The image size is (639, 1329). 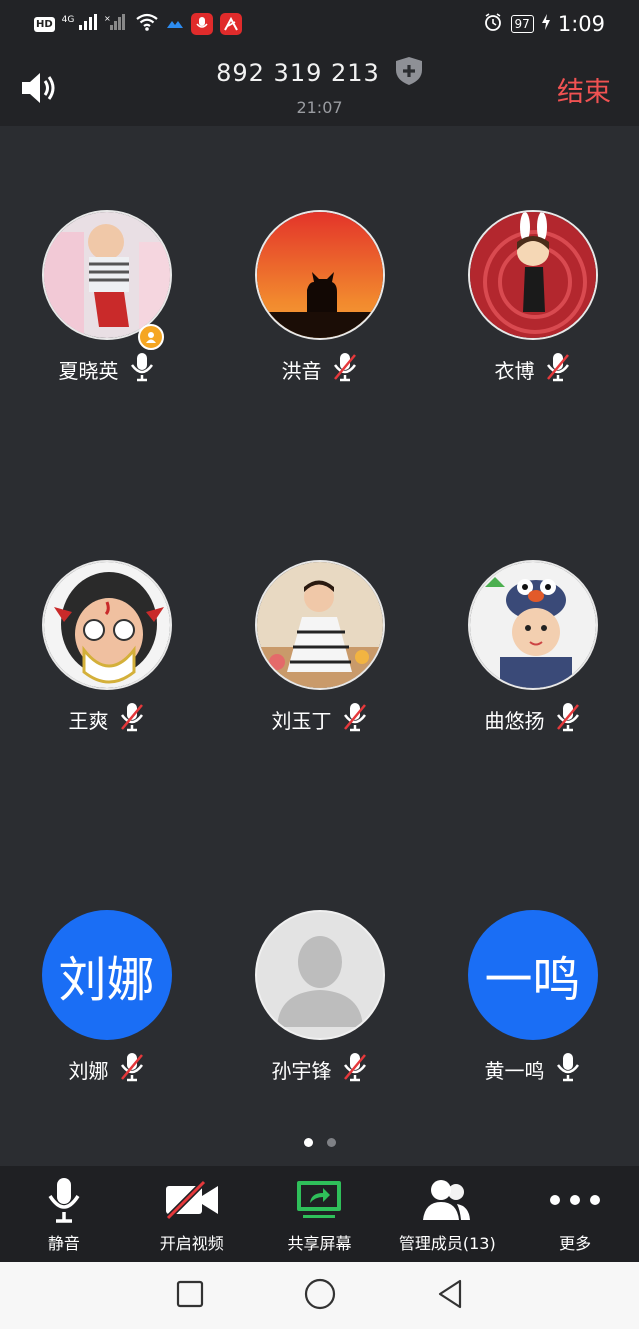 I want to click on alarm-icon, so click(x=493, y=24).